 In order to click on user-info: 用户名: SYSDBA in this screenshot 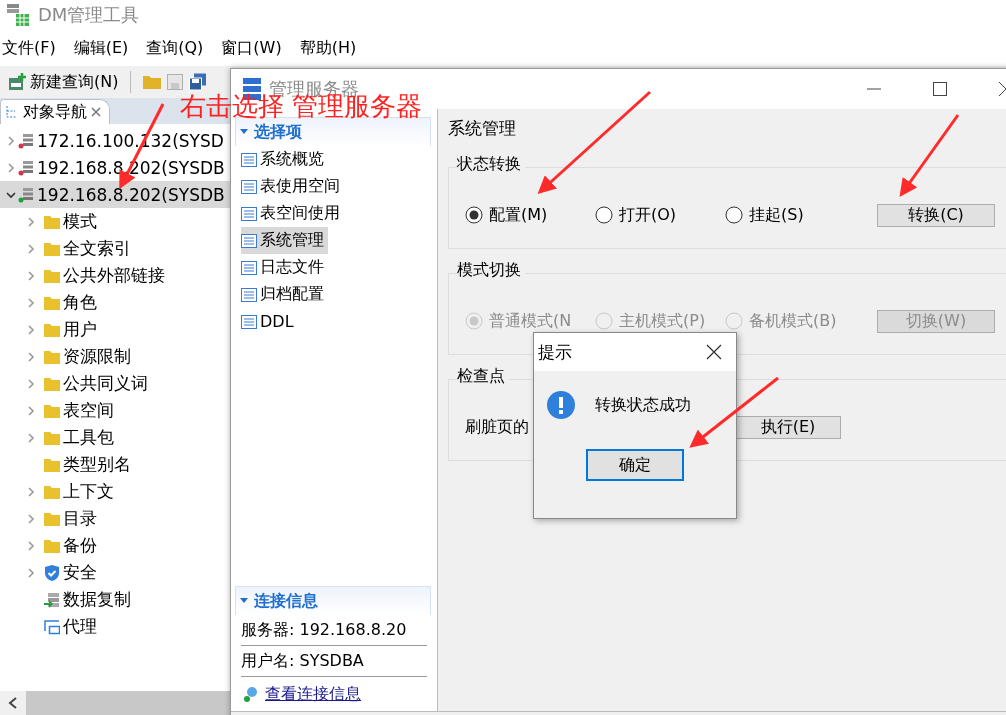, I will do `click(302, 661)`.